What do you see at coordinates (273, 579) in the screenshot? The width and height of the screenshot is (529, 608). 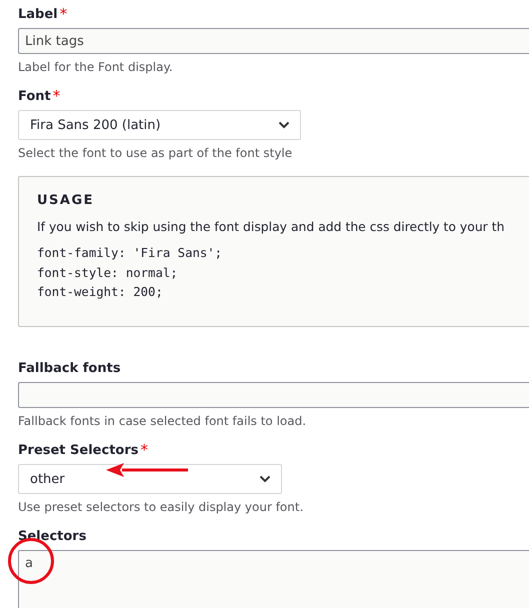 I see `textarea-field: a` at bounding box center [273, 579].